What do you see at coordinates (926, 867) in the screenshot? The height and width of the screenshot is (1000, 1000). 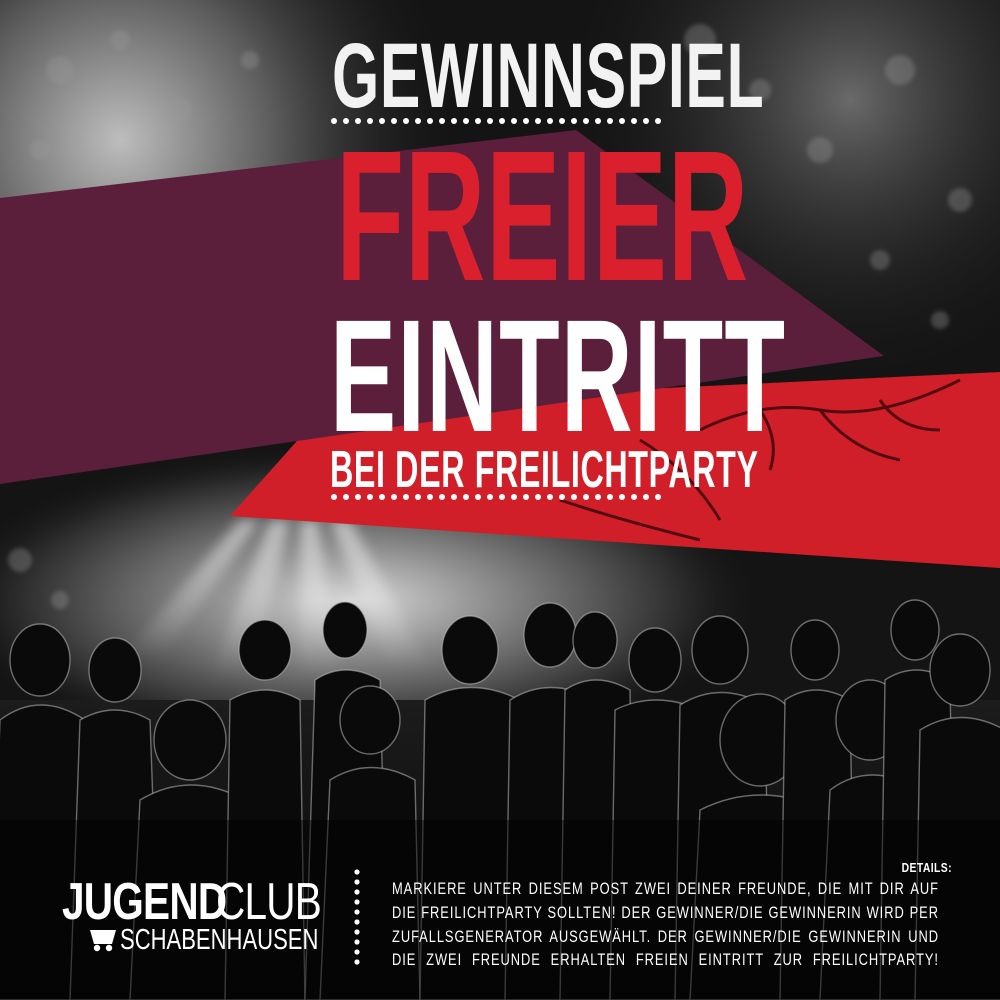 I see `details-label: DETAILS:` at bounding box center [926, 867].